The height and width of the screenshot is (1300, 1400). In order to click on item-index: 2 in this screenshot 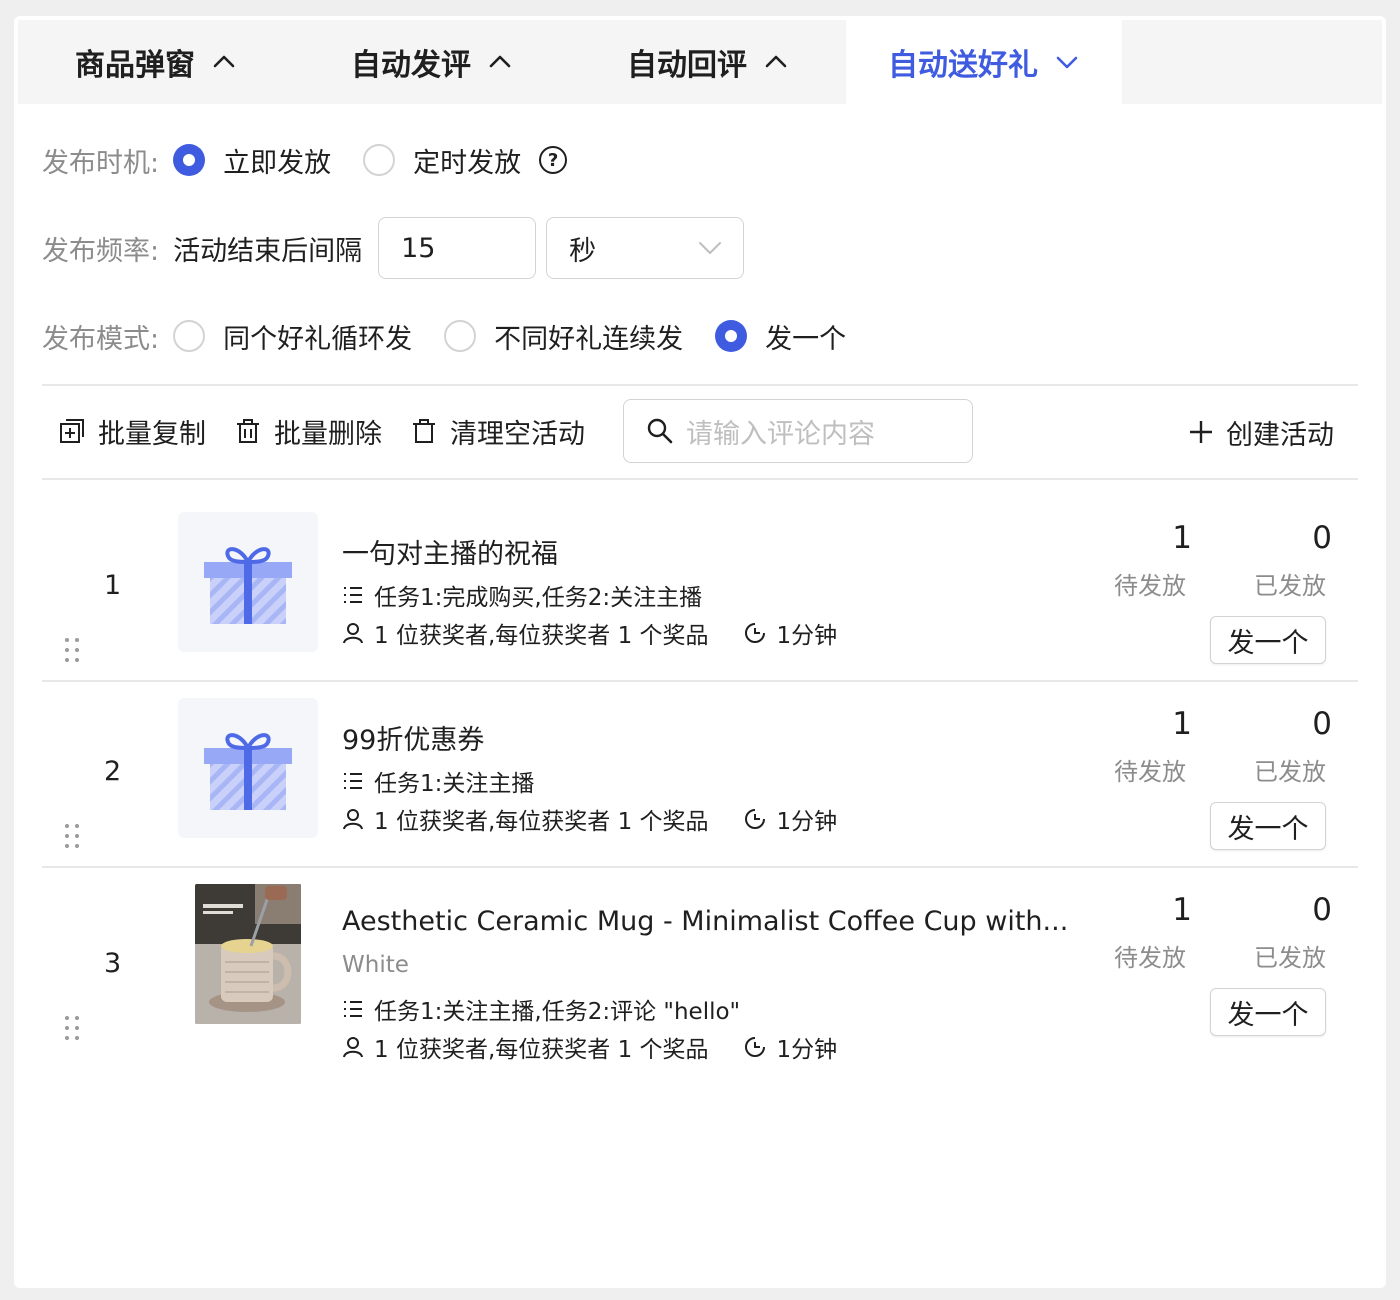, I will do `click(113, 771)`.